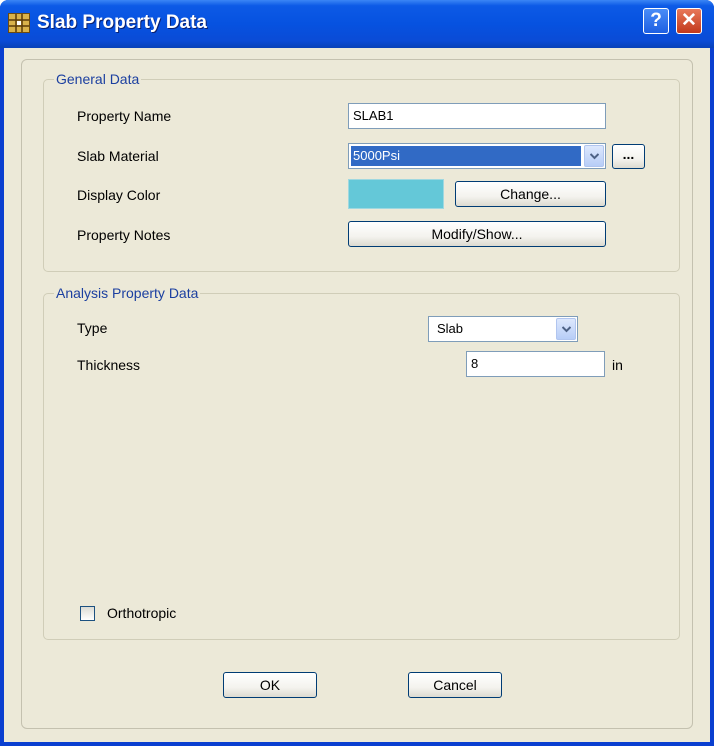 This screenshot has height=746, width=714. What do you see at coordinates (503, 329) in the screenshot?
I see `type-select: Slab` at bounding box center [503, 329].